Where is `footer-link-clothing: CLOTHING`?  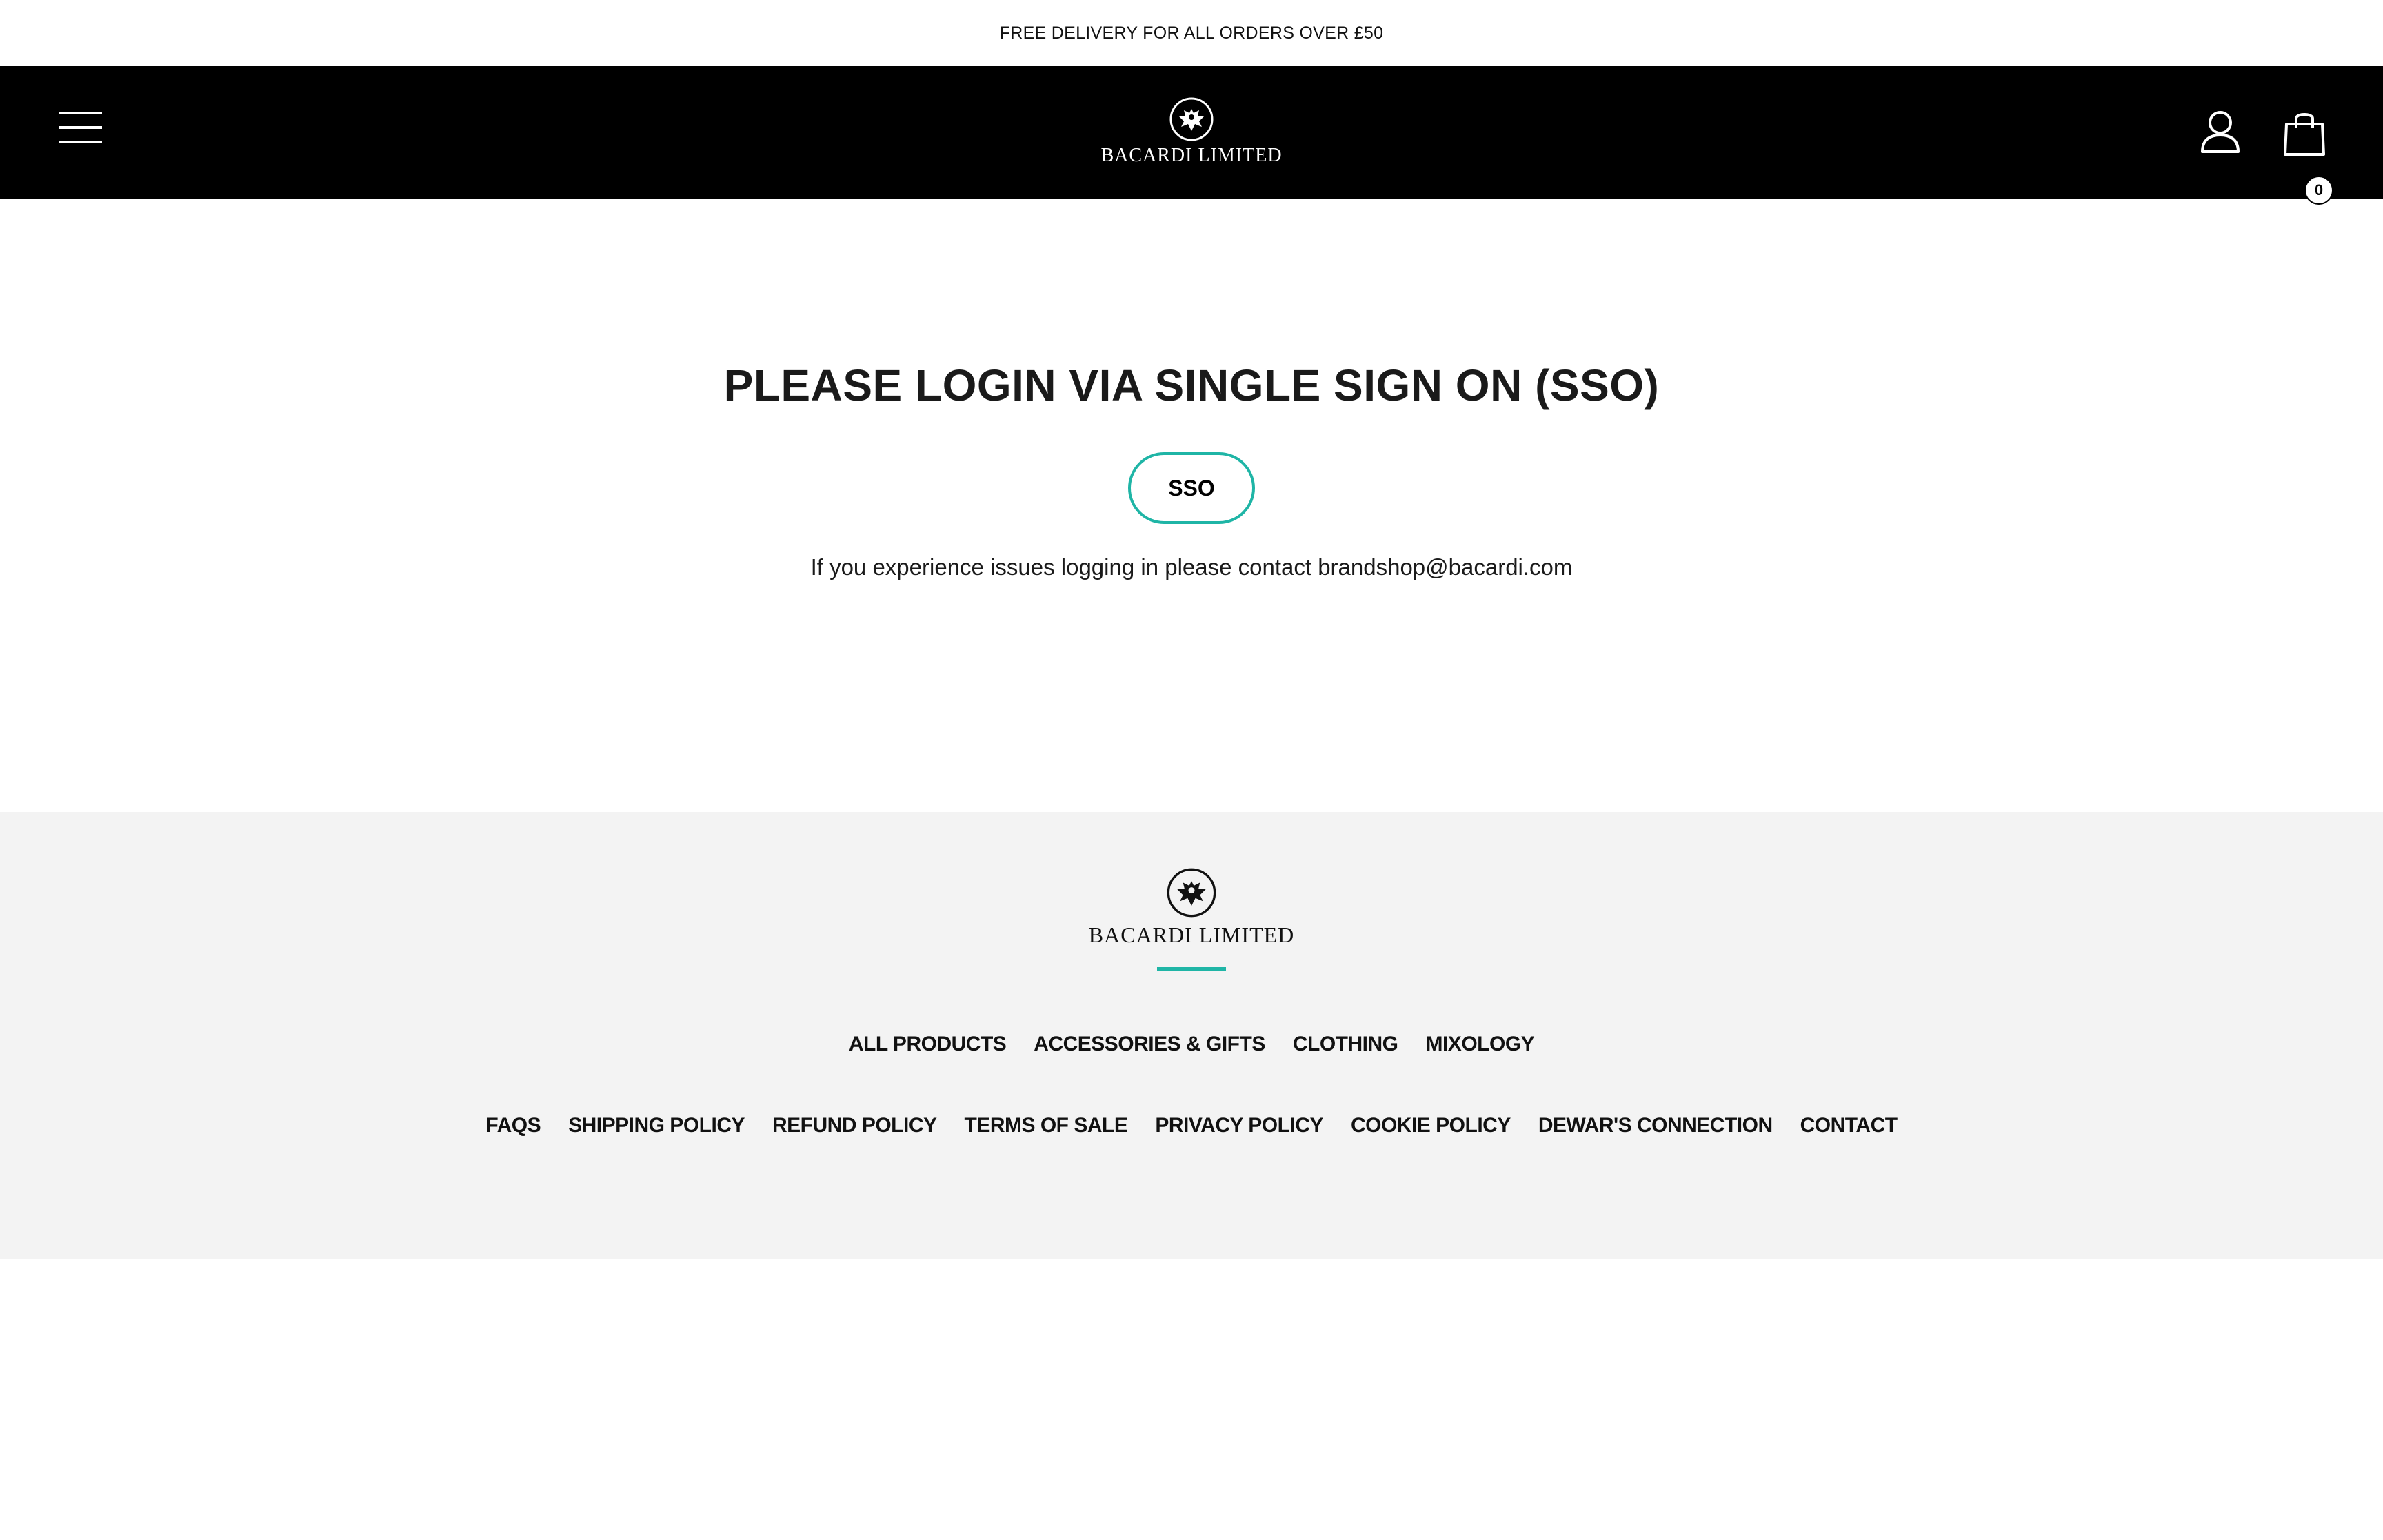 footer-link-clothing: CLOTHING is located at coordinates (1345, 1045).